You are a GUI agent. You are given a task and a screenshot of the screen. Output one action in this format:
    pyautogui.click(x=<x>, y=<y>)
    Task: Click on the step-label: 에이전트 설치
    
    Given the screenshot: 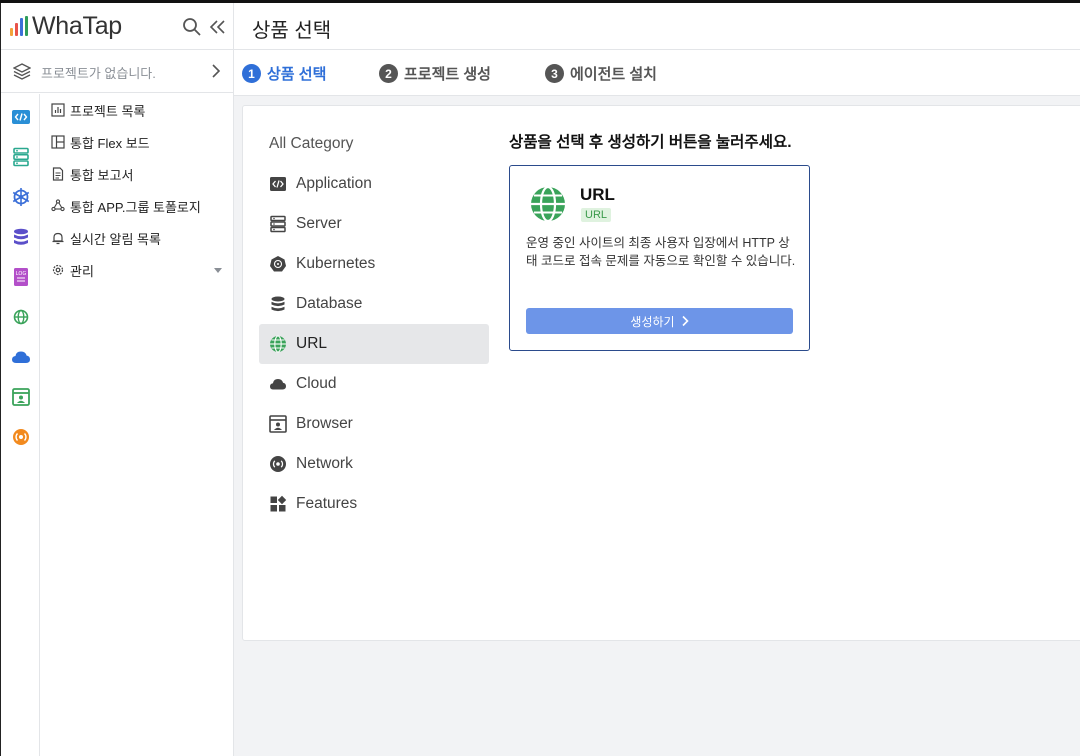 What is the action you would take?
    pyautogui.click(x=613, y=74)
    